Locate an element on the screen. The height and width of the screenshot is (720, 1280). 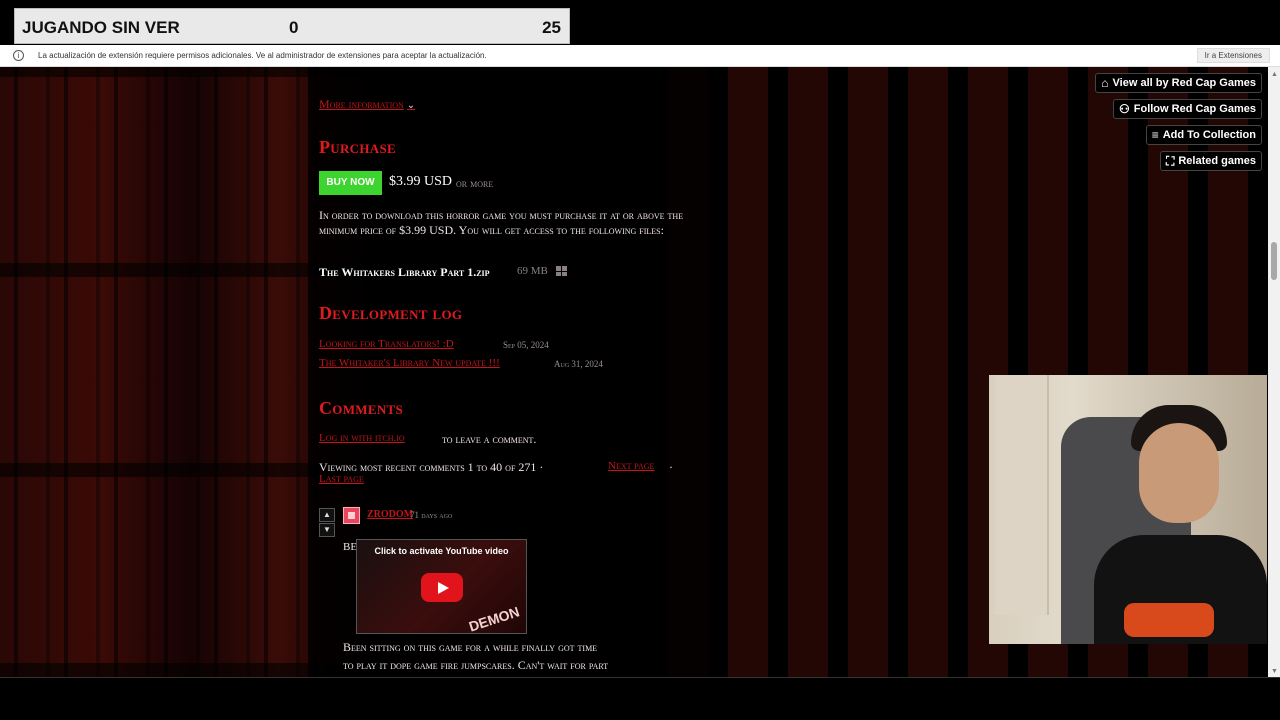
related-games-button: ⛶ Related games is located at coordinates (1210, 161).